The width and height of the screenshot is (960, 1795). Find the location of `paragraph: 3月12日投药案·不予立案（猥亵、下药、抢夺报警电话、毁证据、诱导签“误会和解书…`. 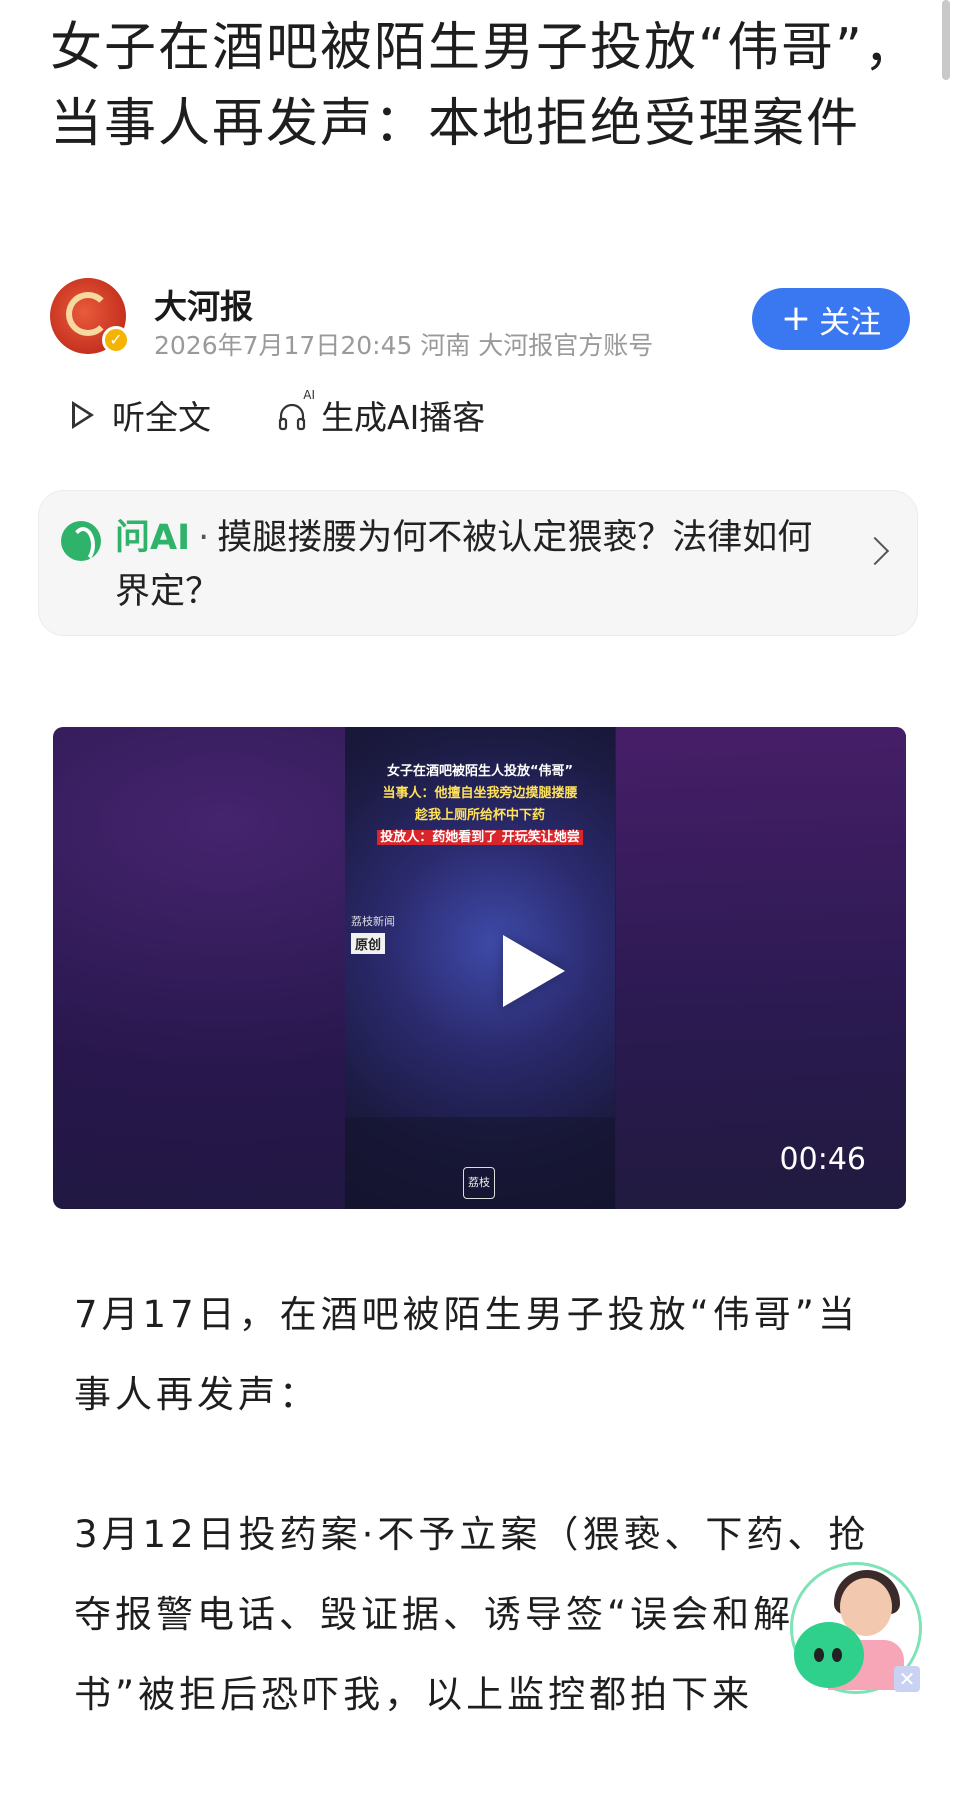

paragraph: 3月12日投药案·不予立案（猥亵、下药、抢夺报警电话、毁证据、诱导签“误会和解书… is located at coordinates (472, 1614).